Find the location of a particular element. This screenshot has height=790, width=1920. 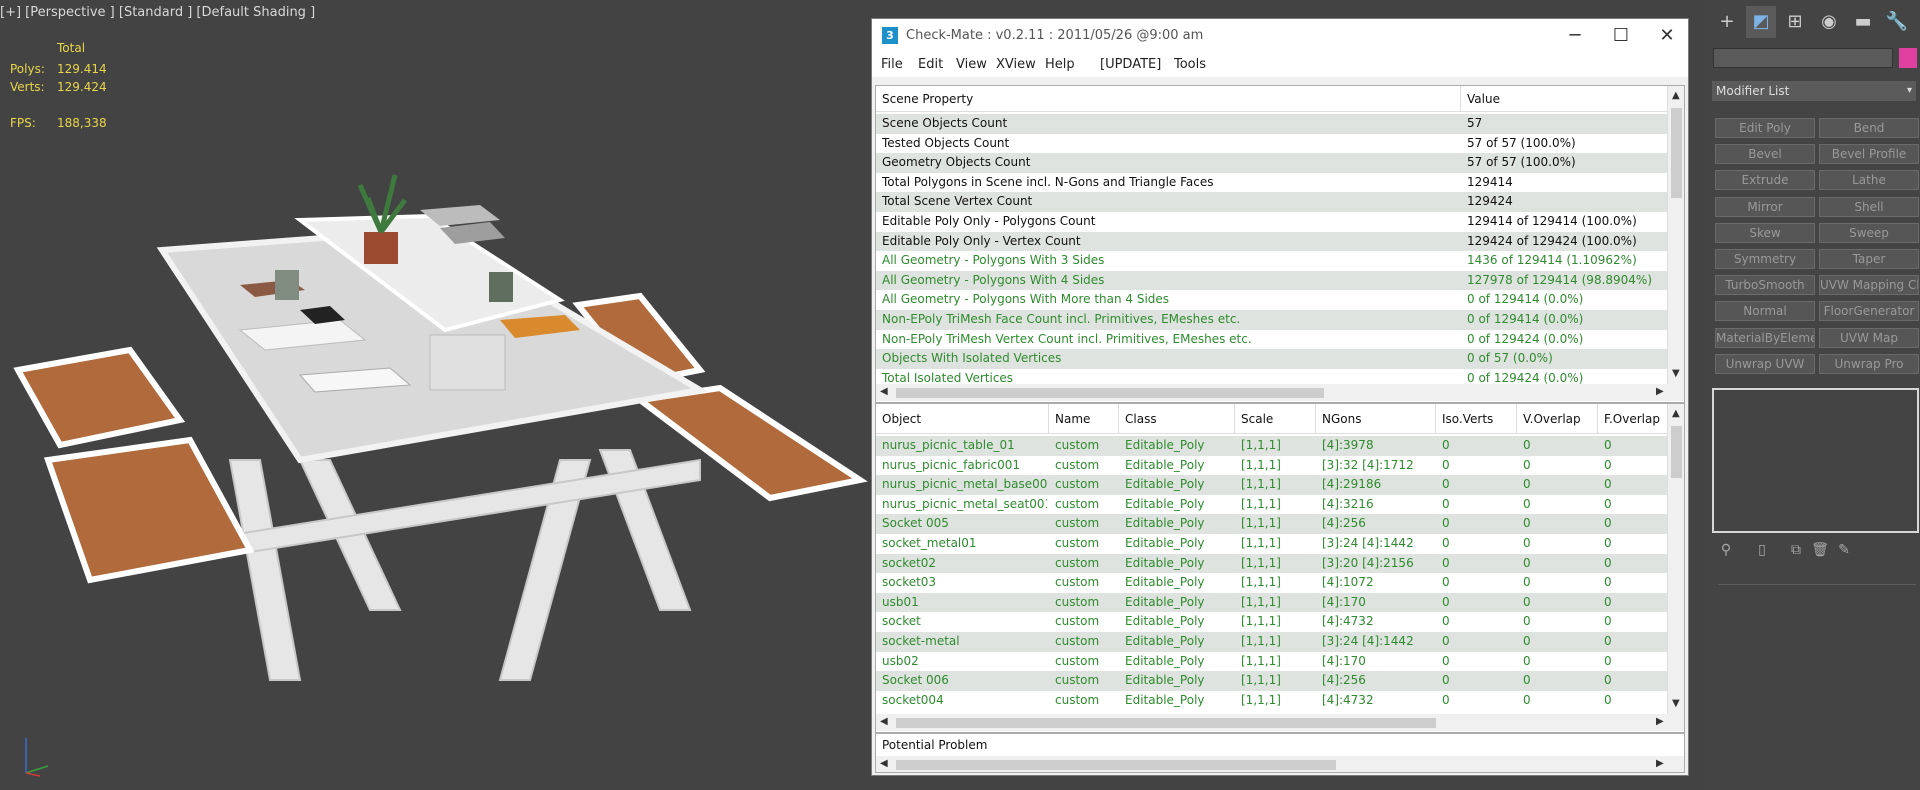

hierarchy-icon: ⊞ is located at coordinates (1795, 22).